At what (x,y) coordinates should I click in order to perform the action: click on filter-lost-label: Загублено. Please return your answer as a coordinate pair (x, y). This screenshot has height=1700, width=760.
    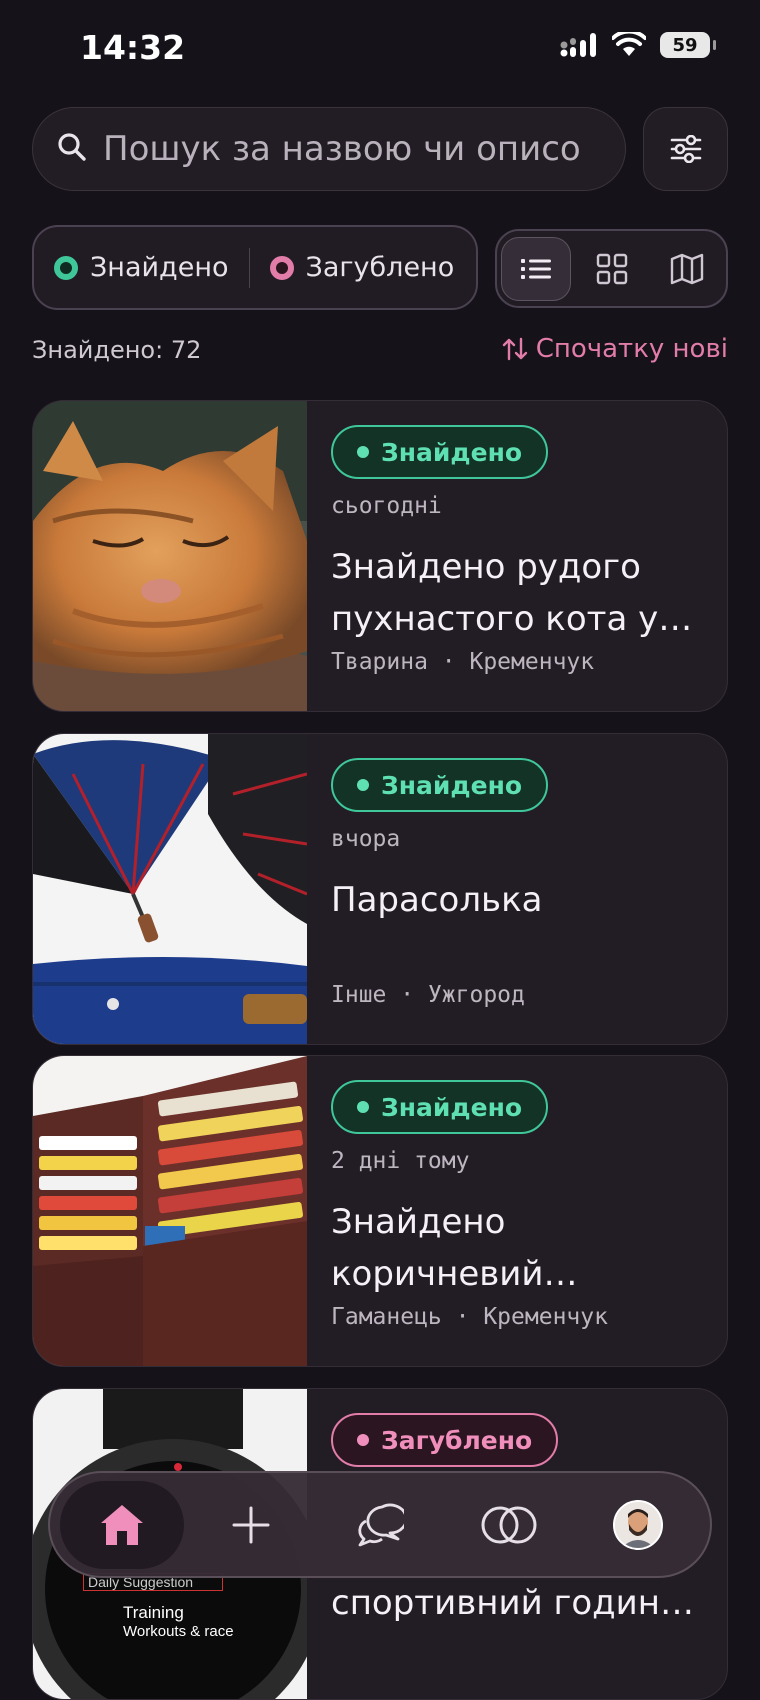
    Looking at the image, I should click on (380, 267).